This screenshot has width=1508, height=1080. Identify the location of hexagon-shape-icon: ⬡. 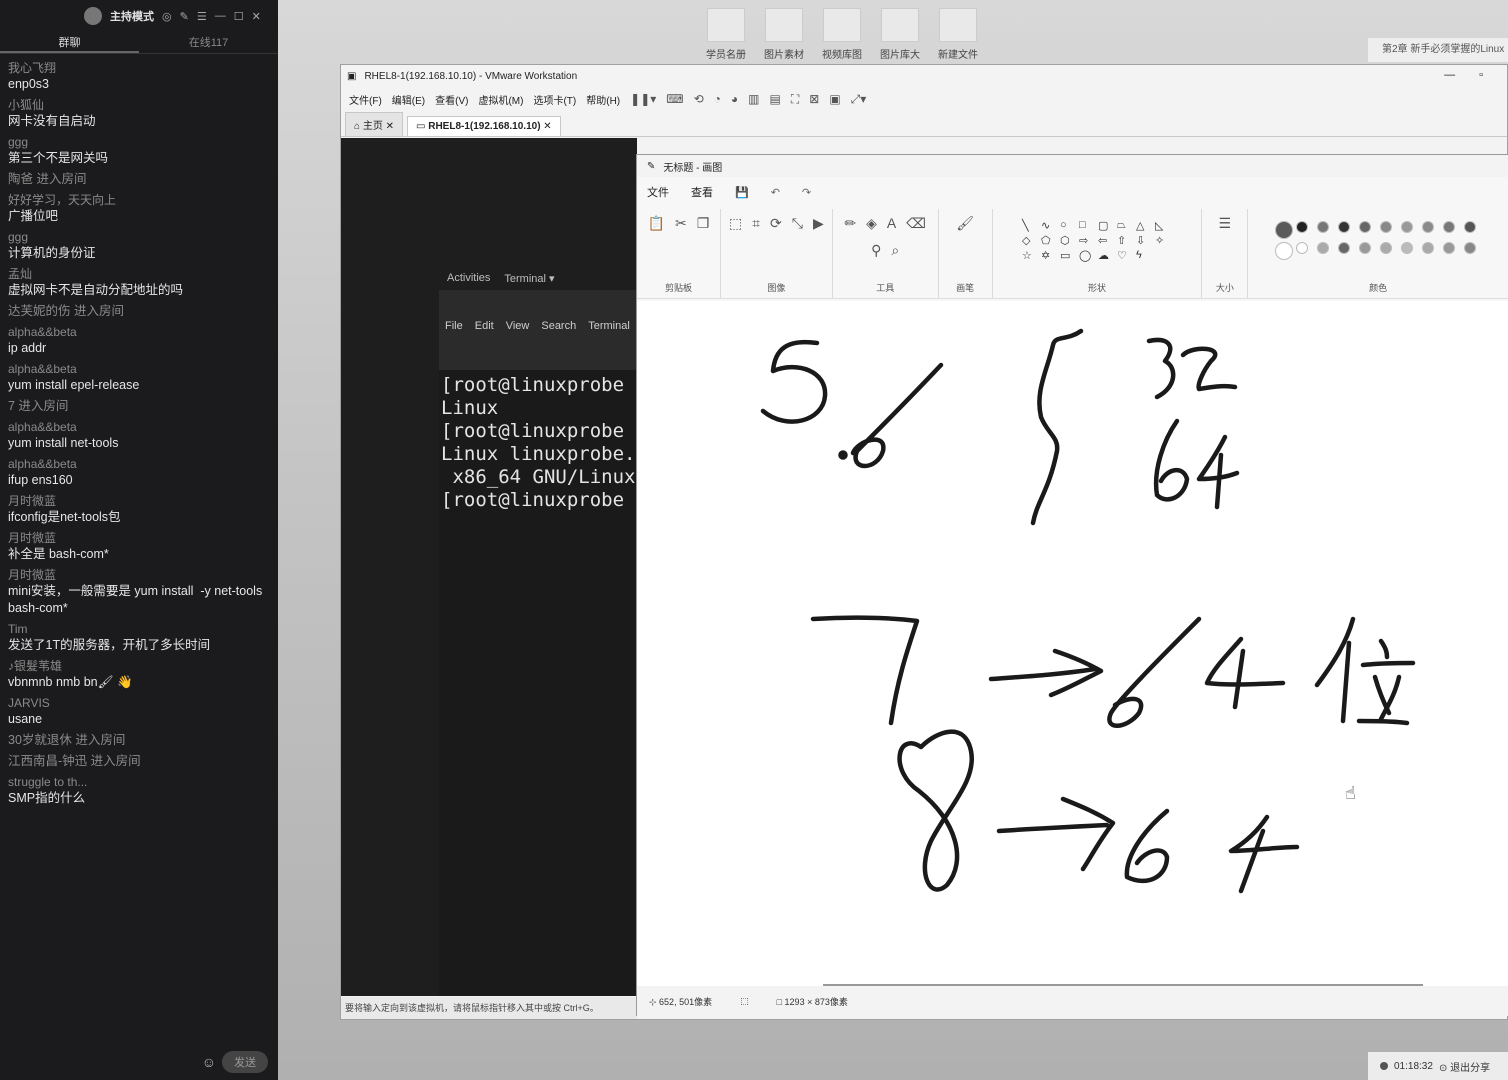
(1068, 240).